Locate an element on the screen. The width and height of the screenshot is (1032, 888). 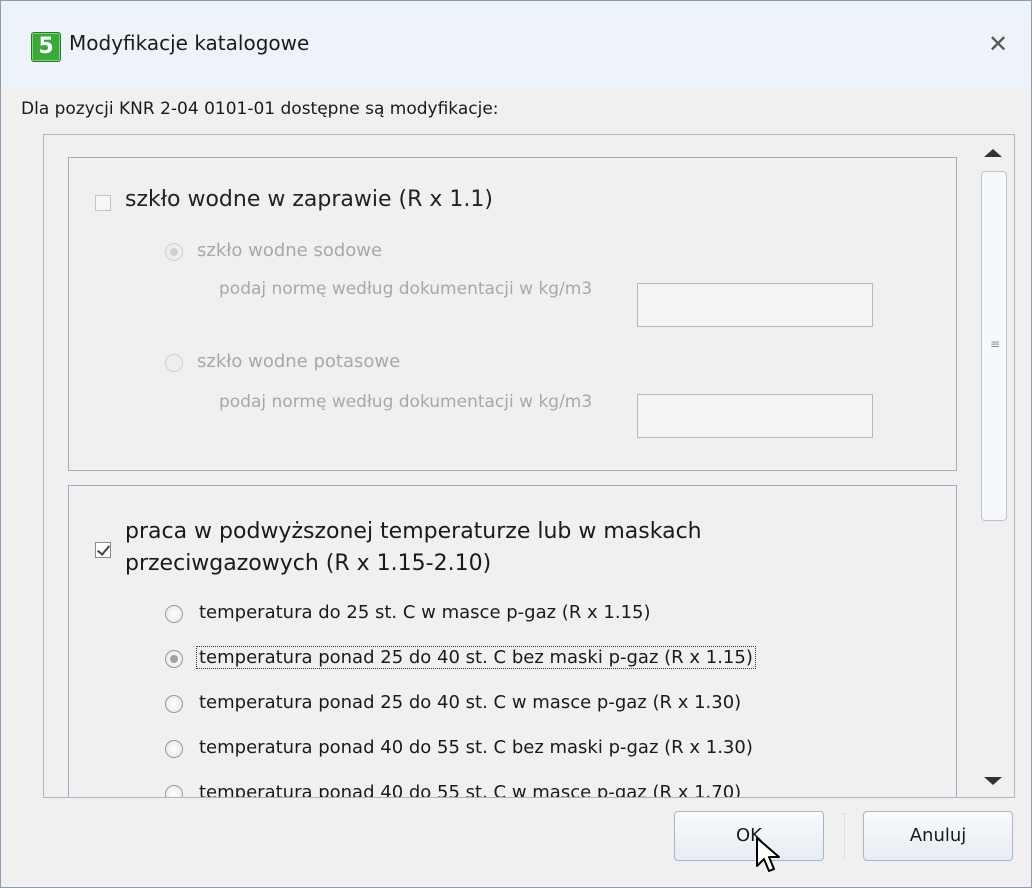
ok-button: OK is located at coordinates (749, 836).